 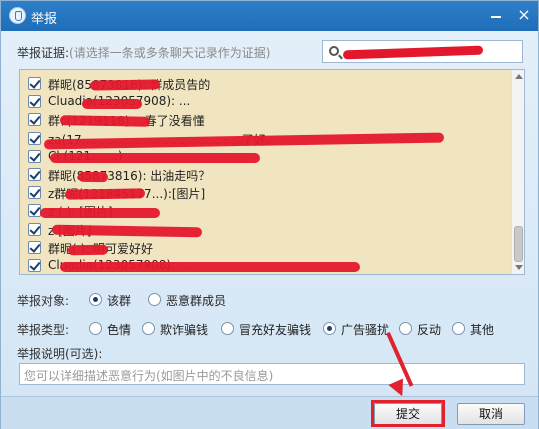 What do you see at coordinates (365, 329) in the screenshot?
I see `radio-type-ad-label: 广告骚扰` at bounding box center [365, 329].